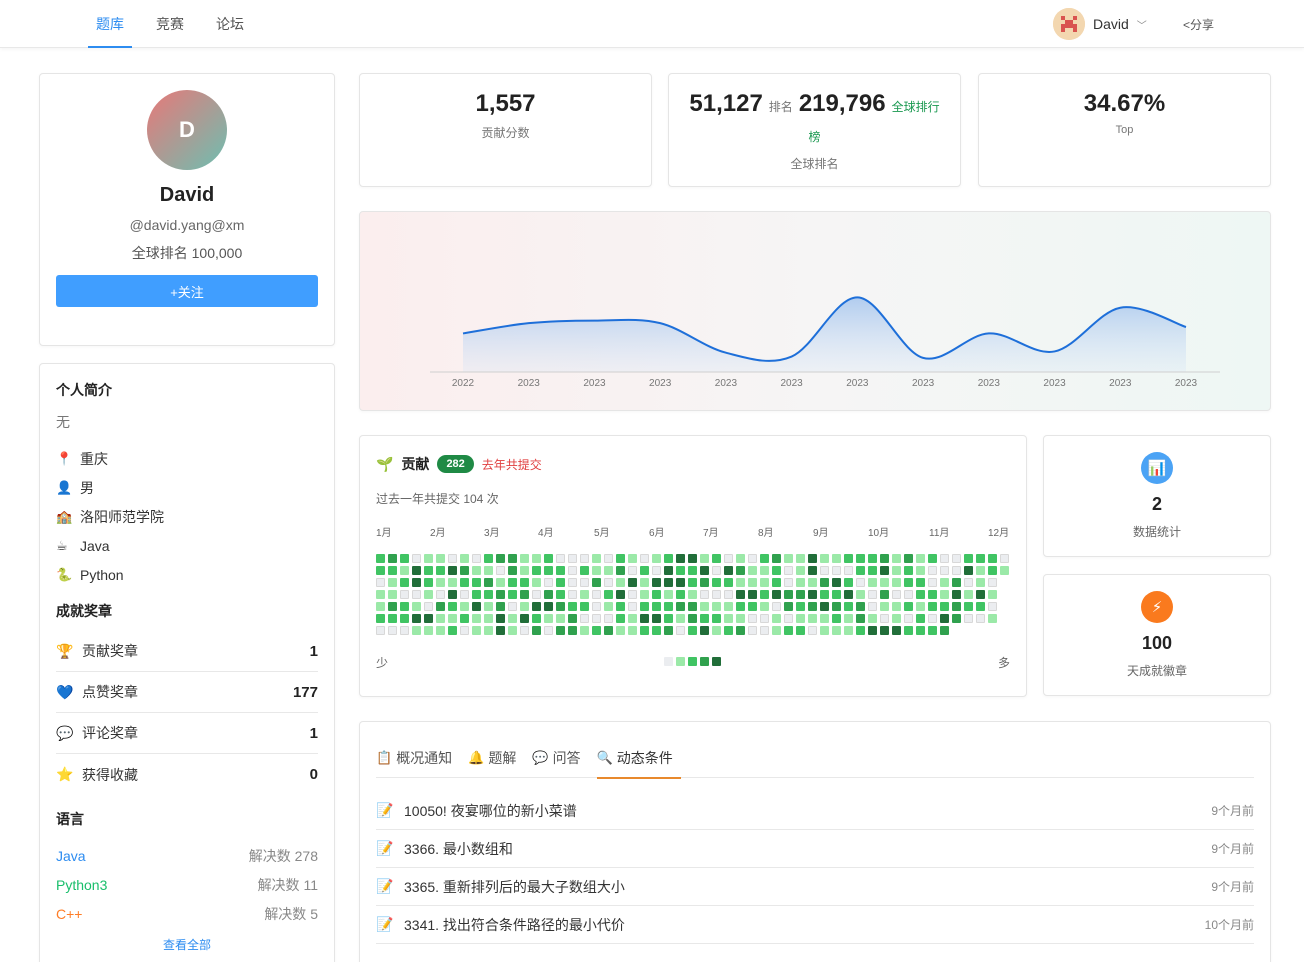 This screenshot has height=962, width=1304. I want to click on nav-item-problems: 题库, so click(110, 24).